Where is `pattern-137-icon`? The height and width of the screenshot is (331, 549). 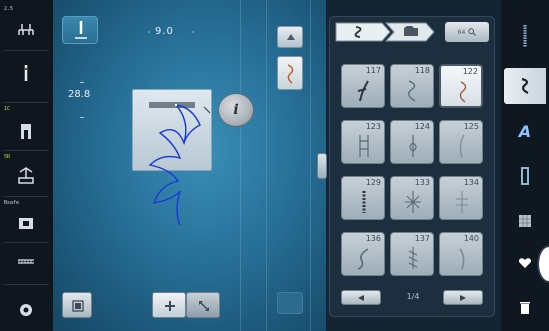 pattern-137-icon is located at coordinates (413, 258).